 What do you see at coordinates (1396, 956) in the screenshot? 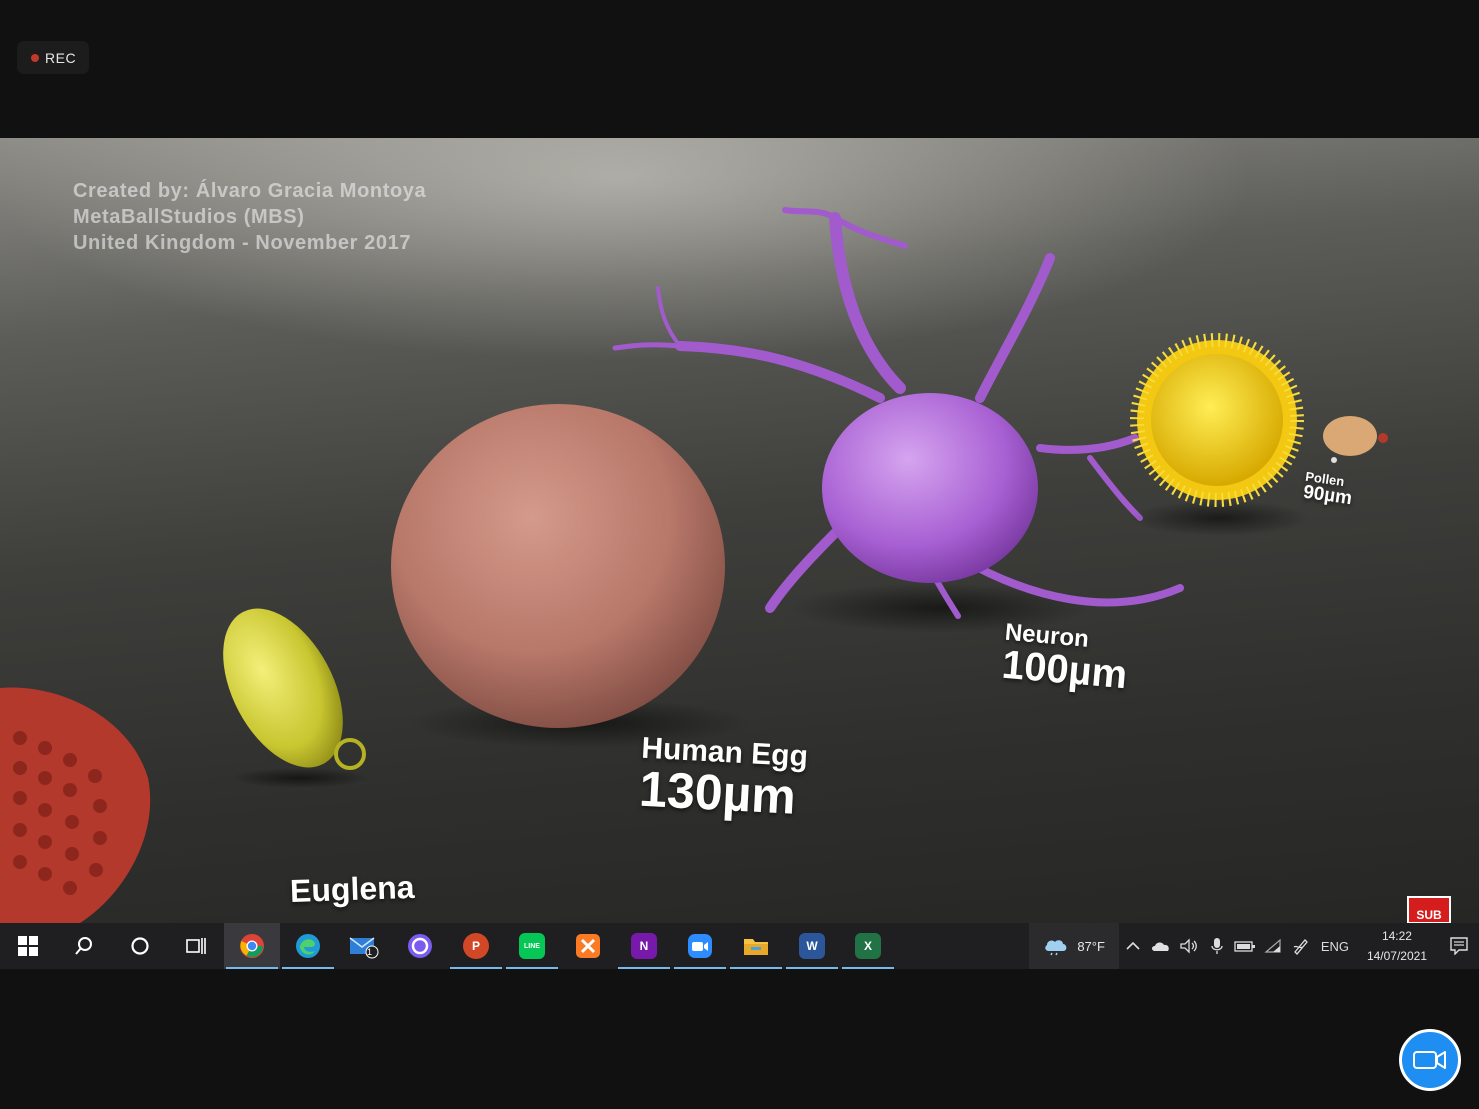
I see `clock-date: 14/07/2021` at bounding box center [1396, 956].